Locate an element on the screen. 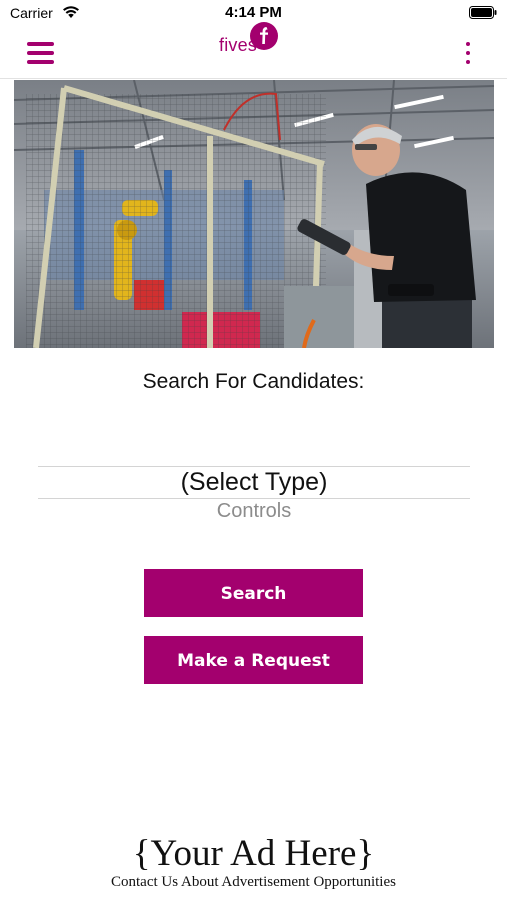  picker-divider-top is located at coordinates (254, 466).